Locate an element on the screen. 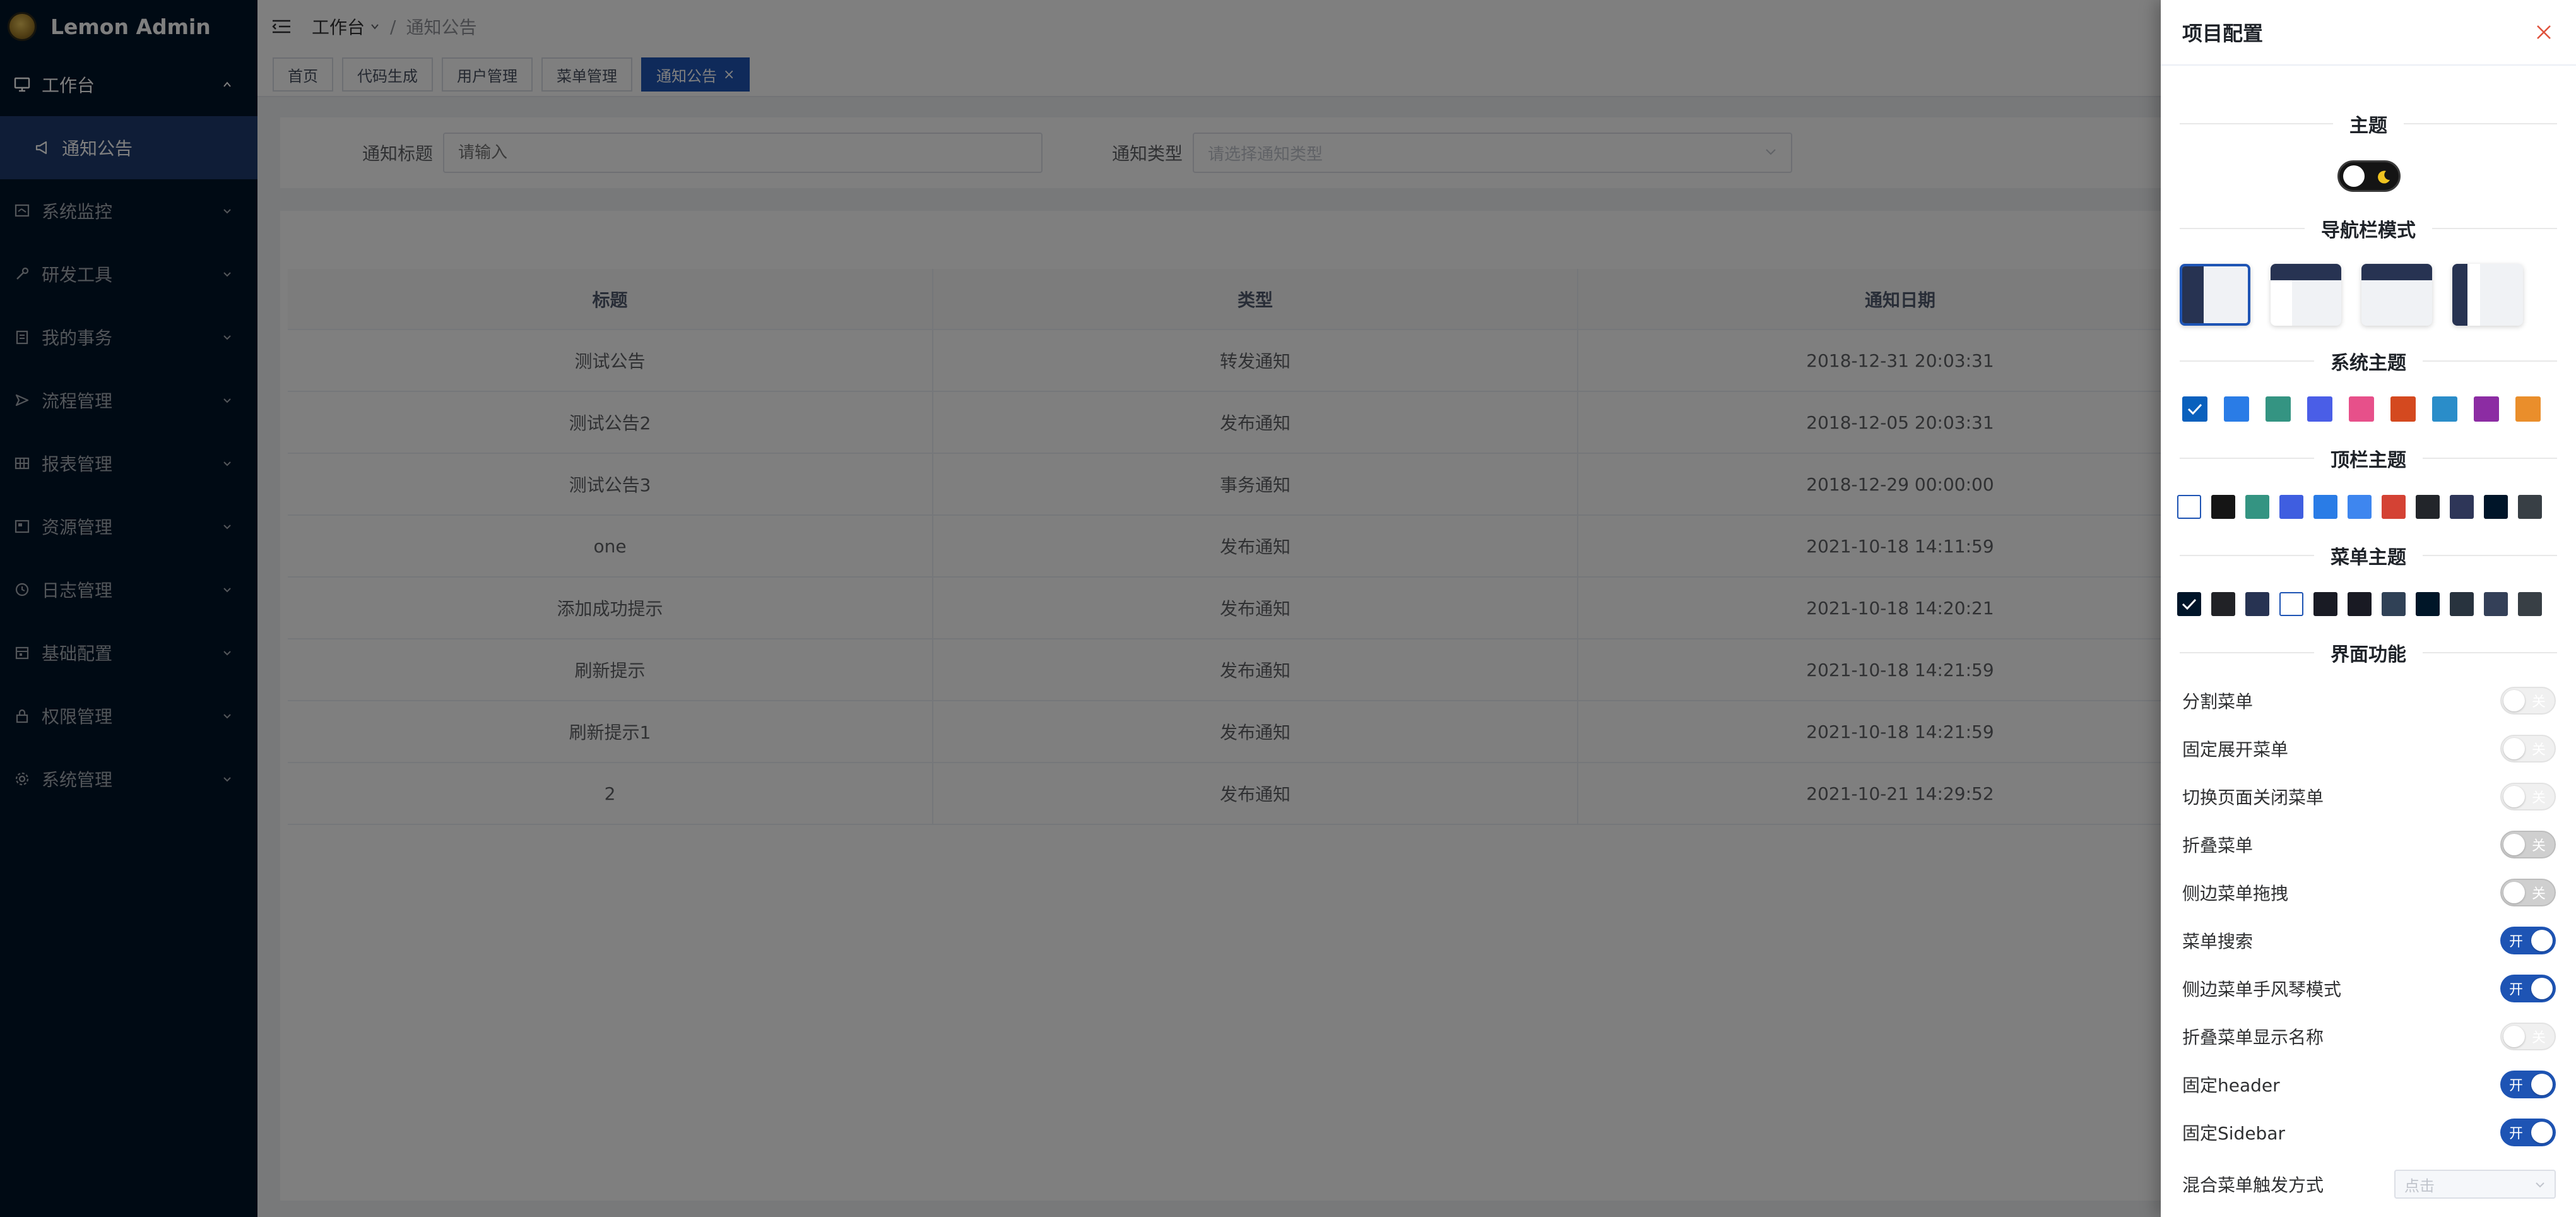  section-features: 界面功能 is located at coordinates (2368, 653).